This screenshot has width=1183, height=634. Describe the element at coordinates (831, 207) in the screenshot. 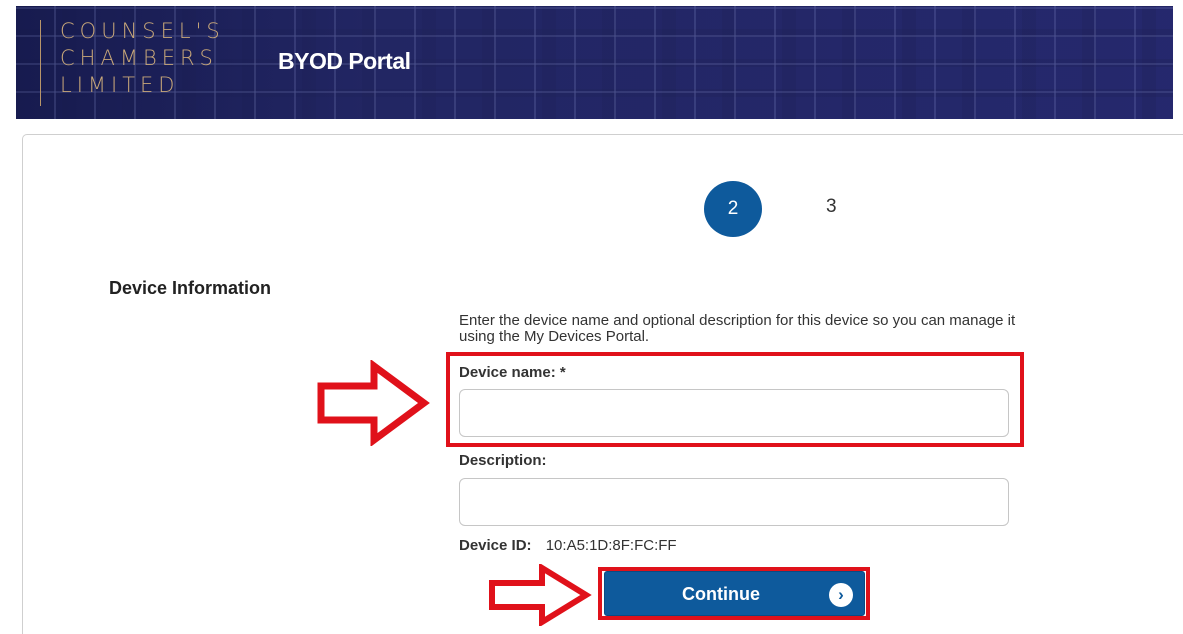

I see `step-next: 3` at that location.